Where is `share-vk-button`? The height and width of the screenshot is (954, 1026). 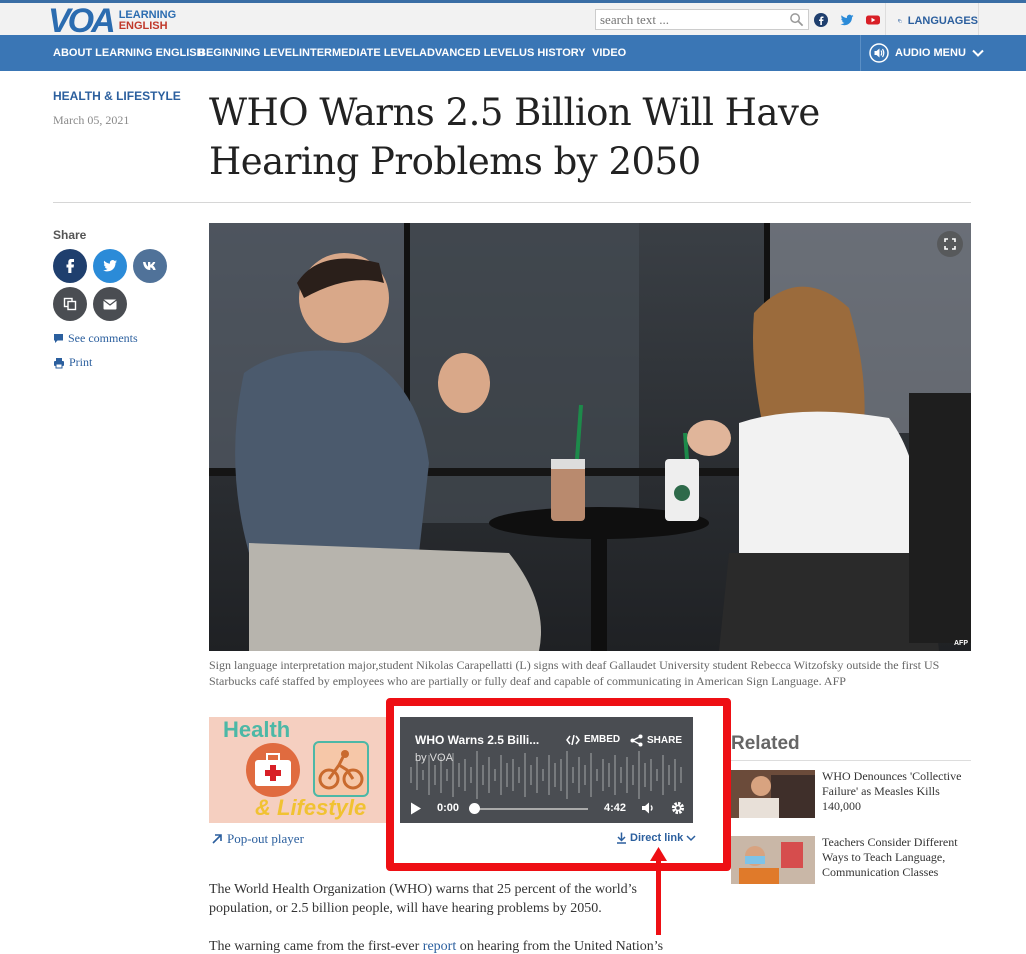
share-vk-button is located at coordinates (150, 266).